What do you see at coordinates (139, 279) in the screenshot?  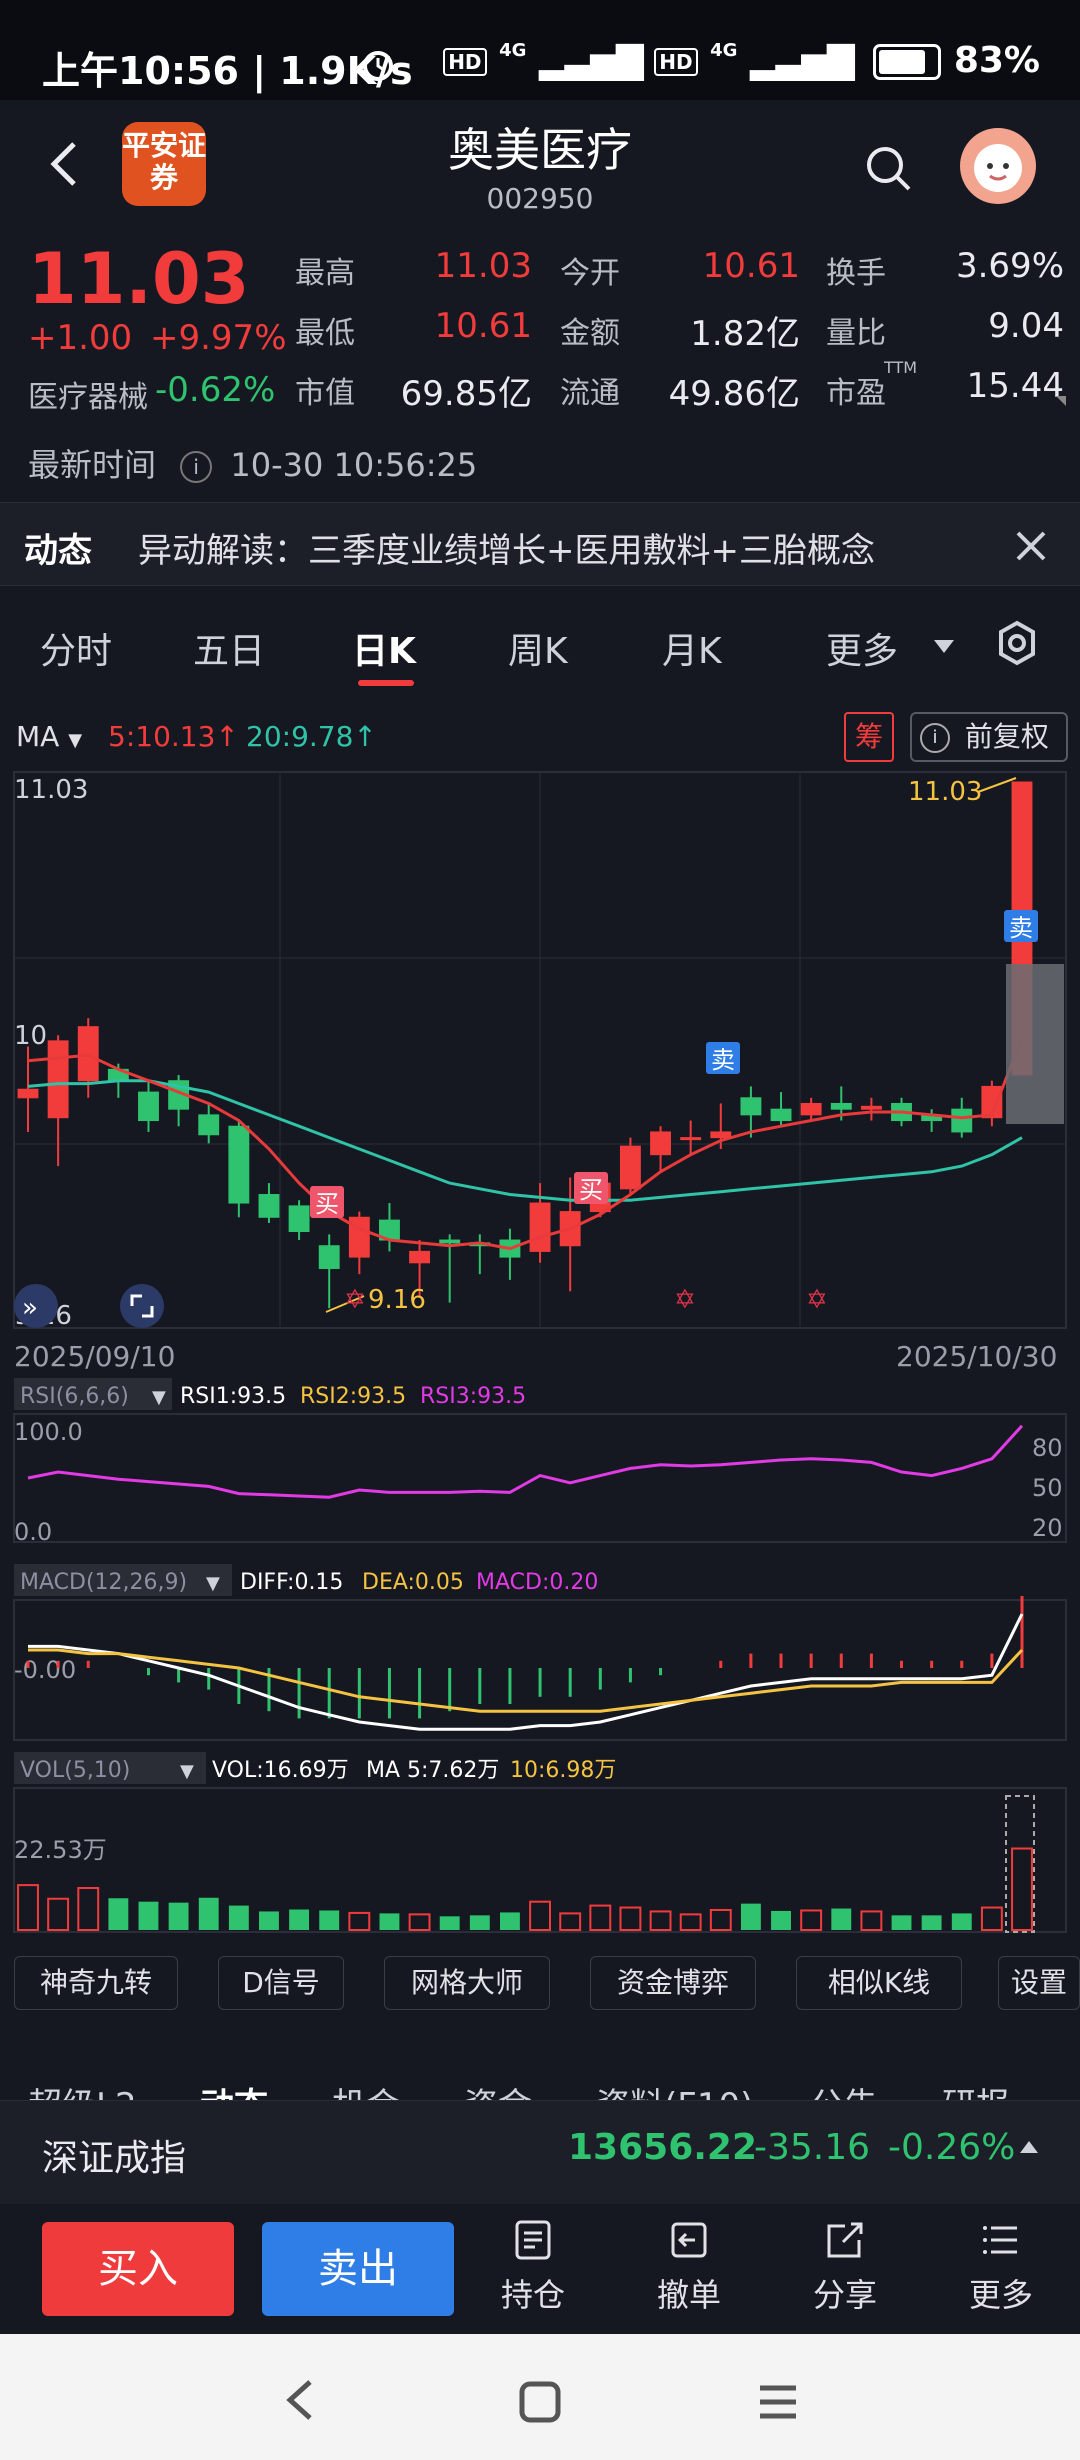 I see `current-price: 11.03` at bounding box center [139, 279].